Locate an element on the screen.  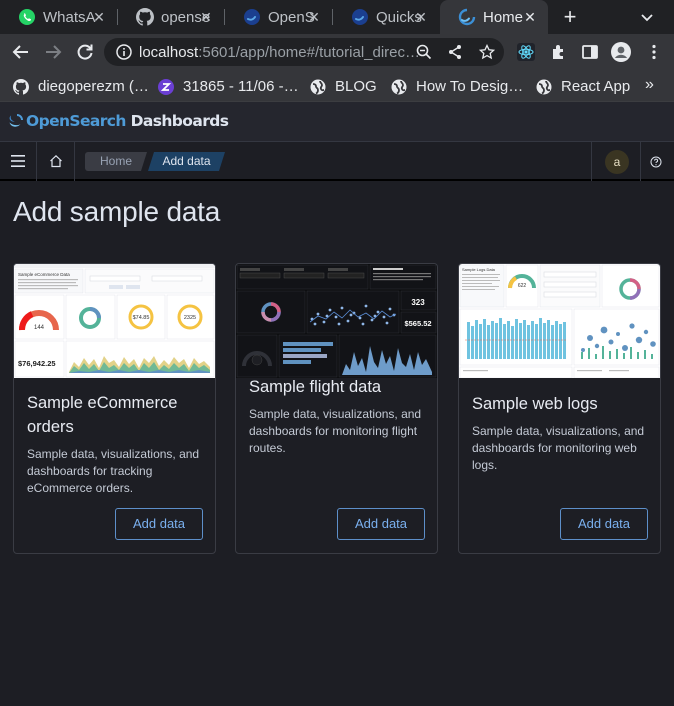
side-panel-icon is located at coordinates (590, 52).